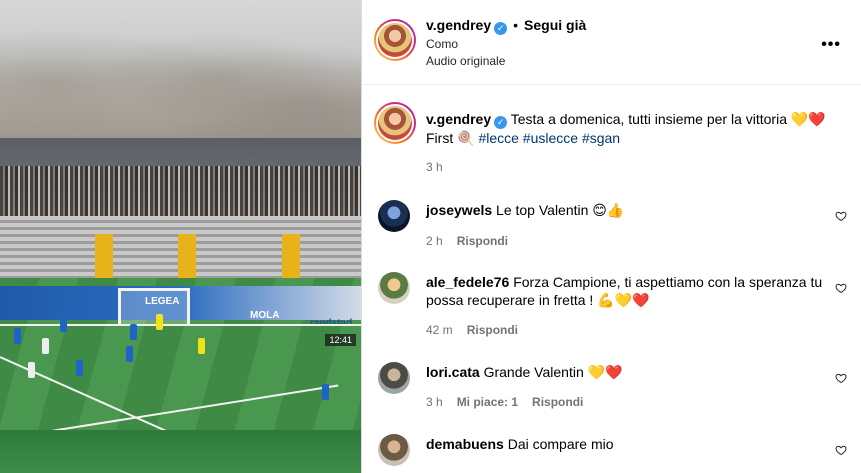 Image resolution: width=861 pixels, height=473 pixels. What do you see at coordinates (459, 210) in the screenshot?
I see `commenter-username: joseywels` at bounding box center [459, 210].